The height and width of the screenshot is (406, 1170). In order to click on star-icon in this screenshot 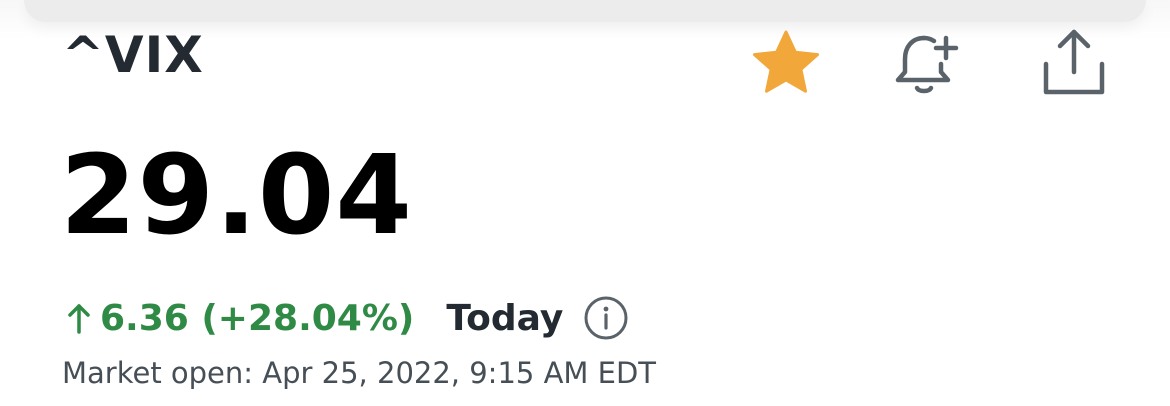, I will do `click(786, 61)`.